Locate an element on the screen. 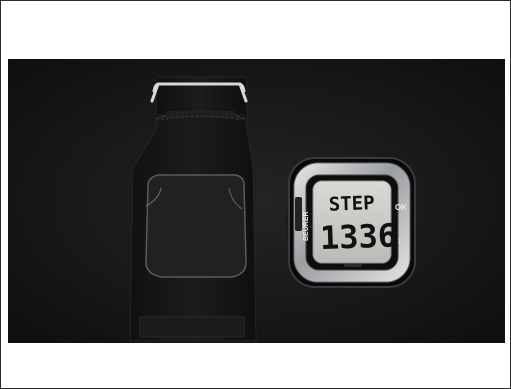 This screenshot has height=389, width=511. display-step-label: STEP is located at coordinates (351, 204).